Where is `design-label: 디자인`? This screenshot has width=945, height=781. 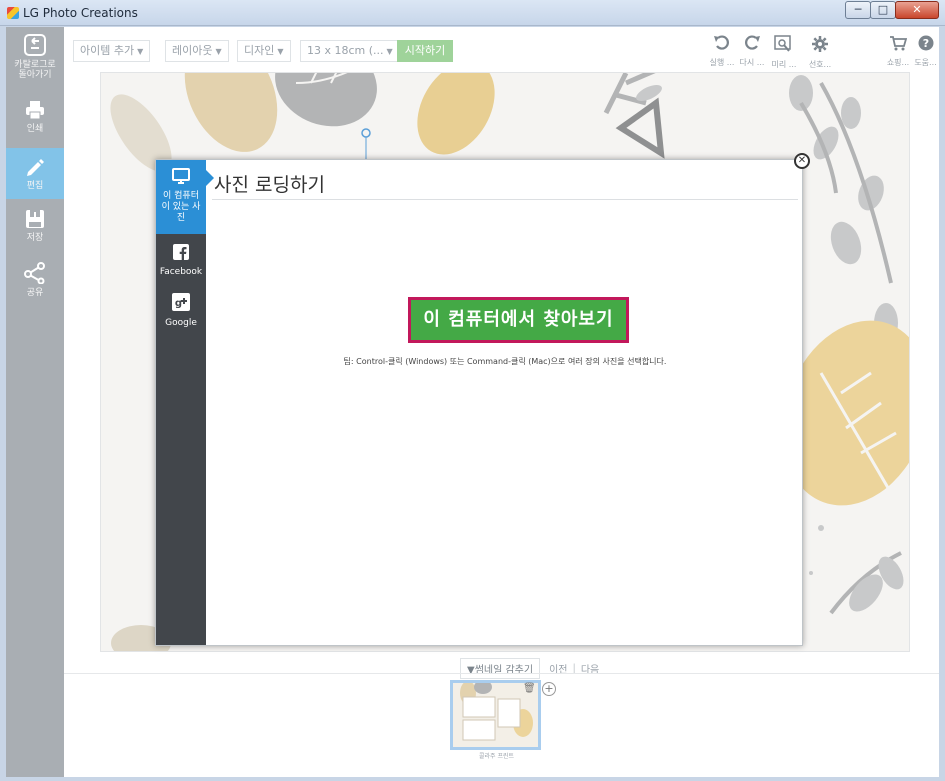 design-label: 디자인 is located at coordinates (259, 50).